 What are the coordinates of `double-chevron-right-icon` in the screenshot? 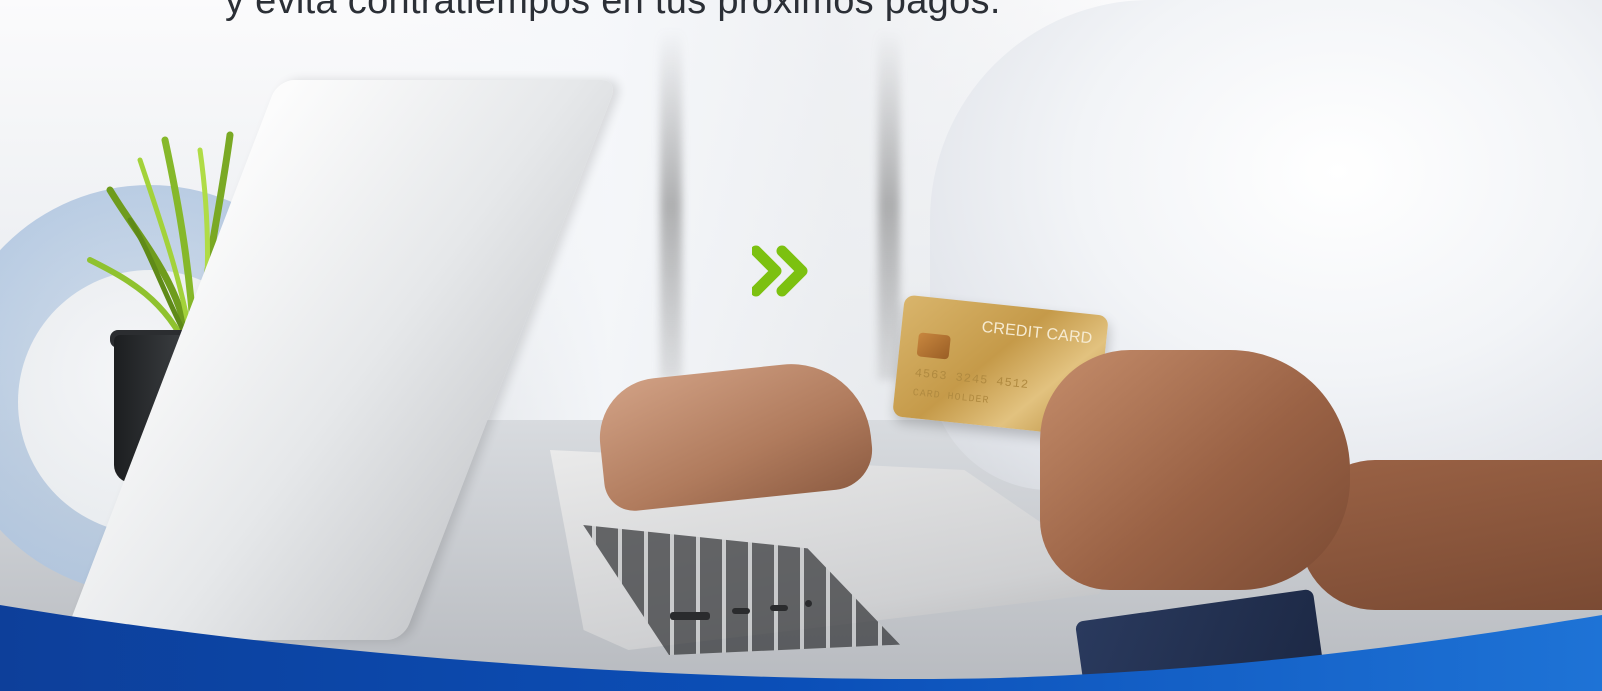 It's located at (780, 271).